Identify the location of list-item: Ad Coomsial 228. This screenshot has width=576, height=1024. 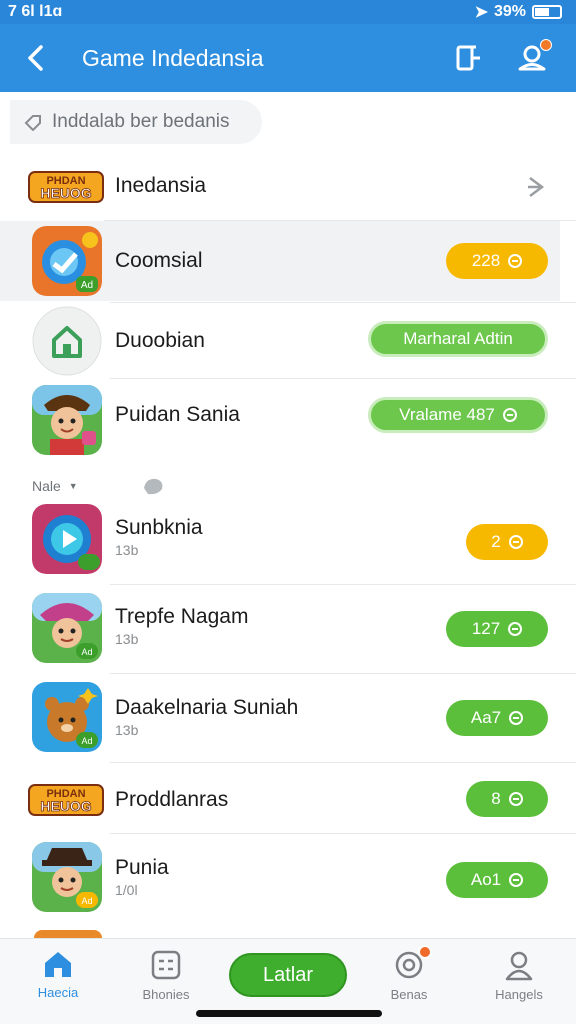
(280, 261).